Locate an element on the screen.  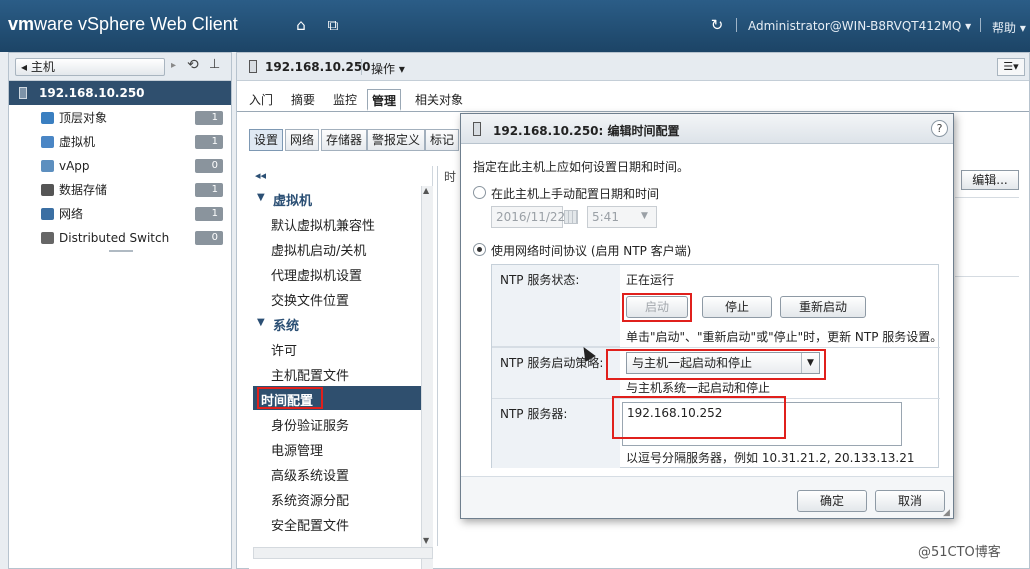
navigator-item: 网络 1 is located at coordinates (120, 214).